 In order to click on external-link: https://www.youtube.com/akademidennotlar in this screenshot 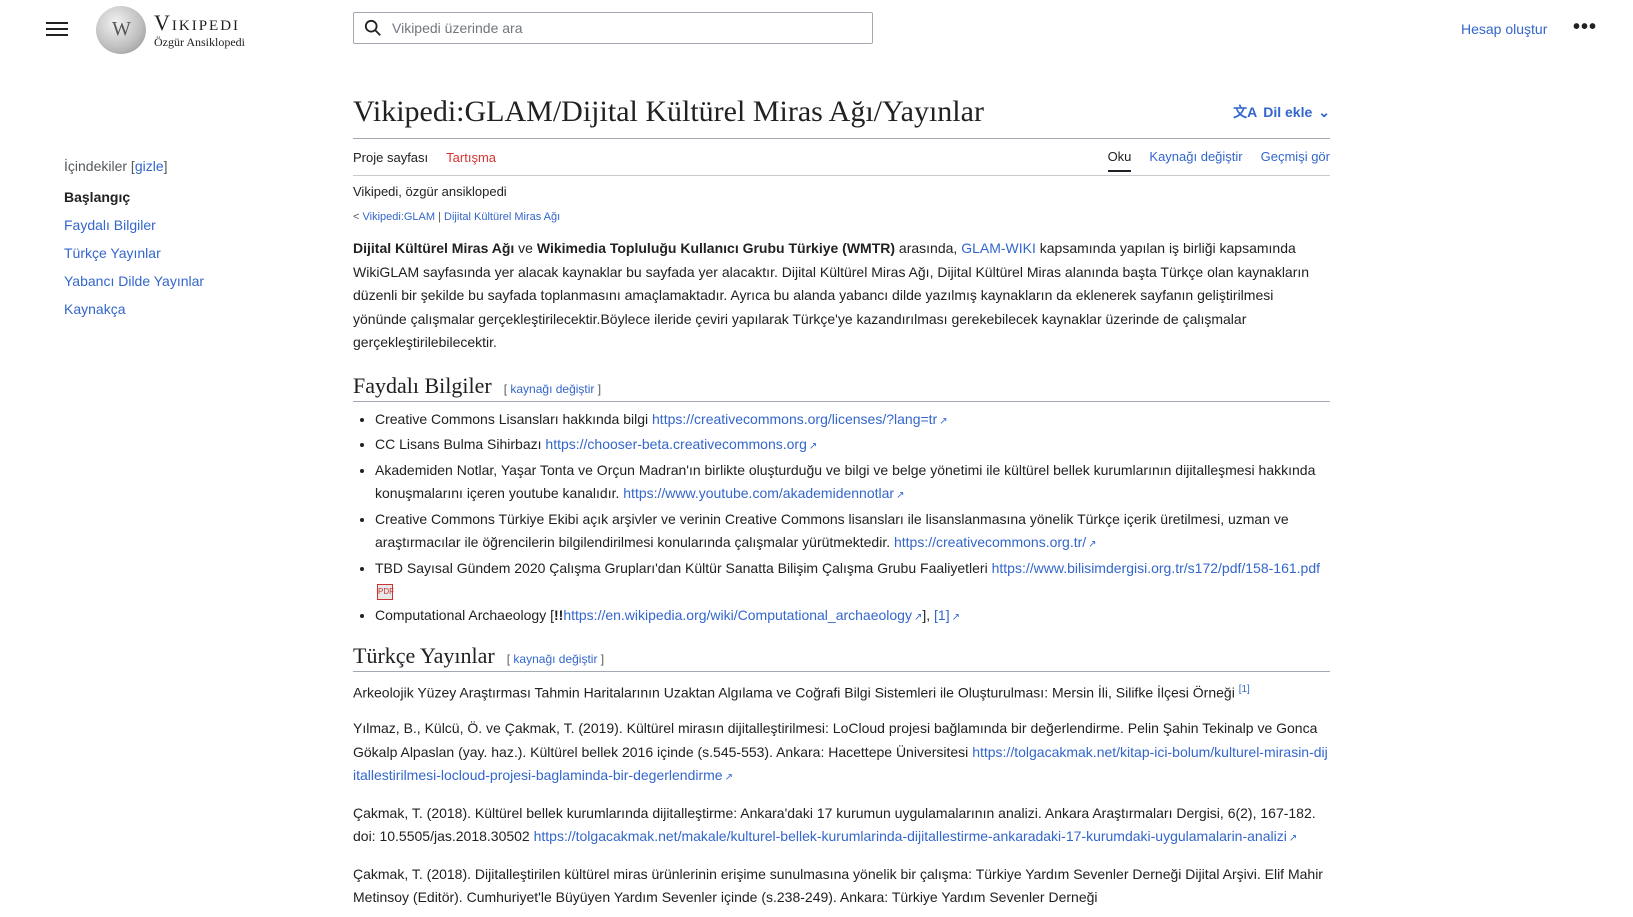, I will do `click(758, 493)`.